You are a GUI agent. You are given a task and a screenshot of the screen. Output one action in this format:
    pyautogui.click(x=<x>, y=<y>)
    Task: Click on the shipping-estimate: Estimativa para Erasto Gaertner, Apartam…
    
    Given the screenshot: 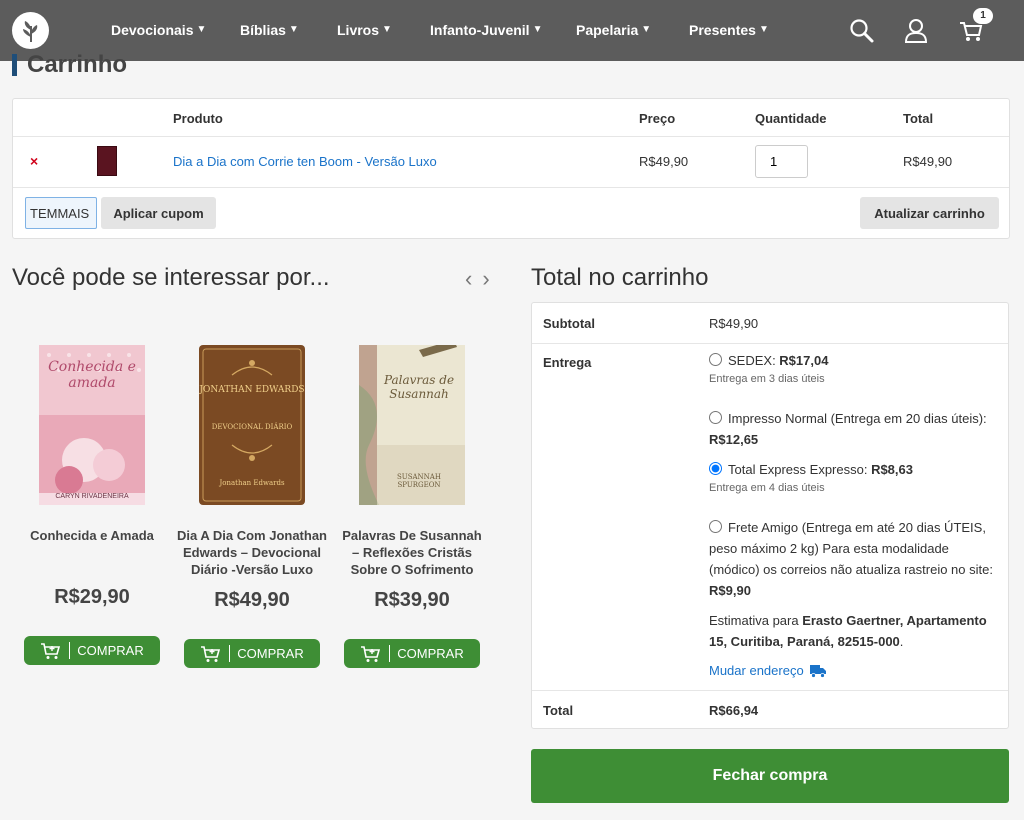 What is the action you would take?
    pyautogui.click(x=854, y=631)
    